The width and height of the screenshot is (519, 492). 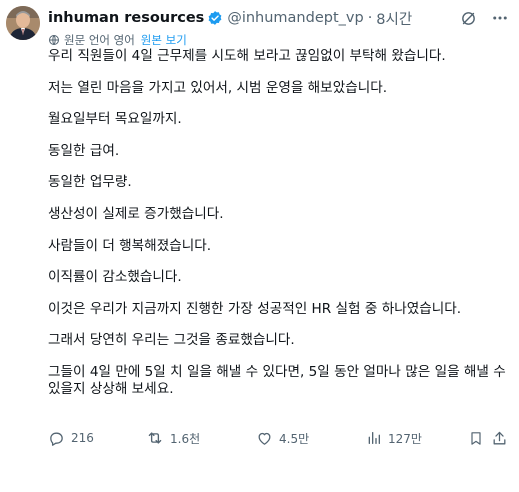 I want to click on tweet-paragraph: 이직률이 감소했습니다., so click(x=115, y=277).